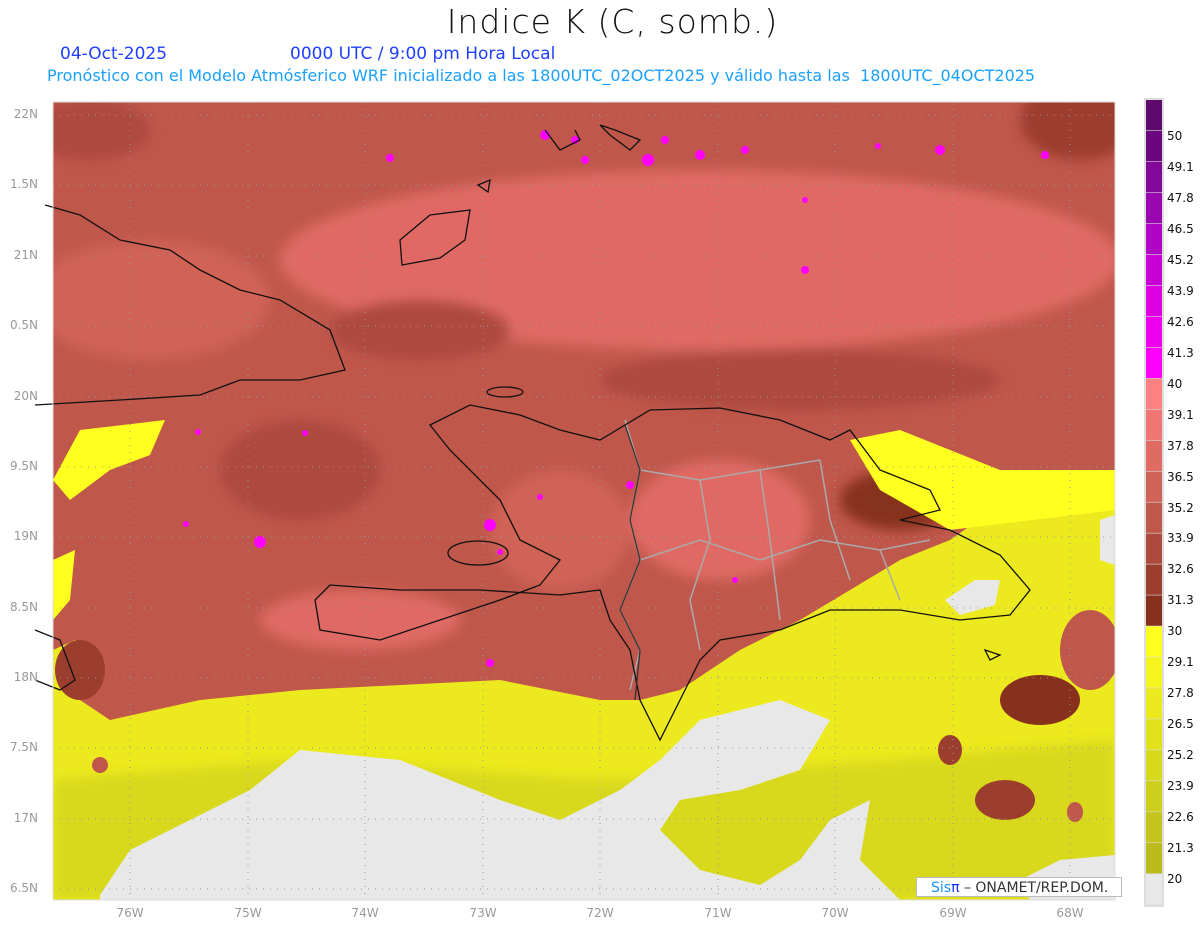  What do you see at coordinates (1070, 913) in the screenshot?
I see `lon-label: 68W` at bounding box center [1070, 913].